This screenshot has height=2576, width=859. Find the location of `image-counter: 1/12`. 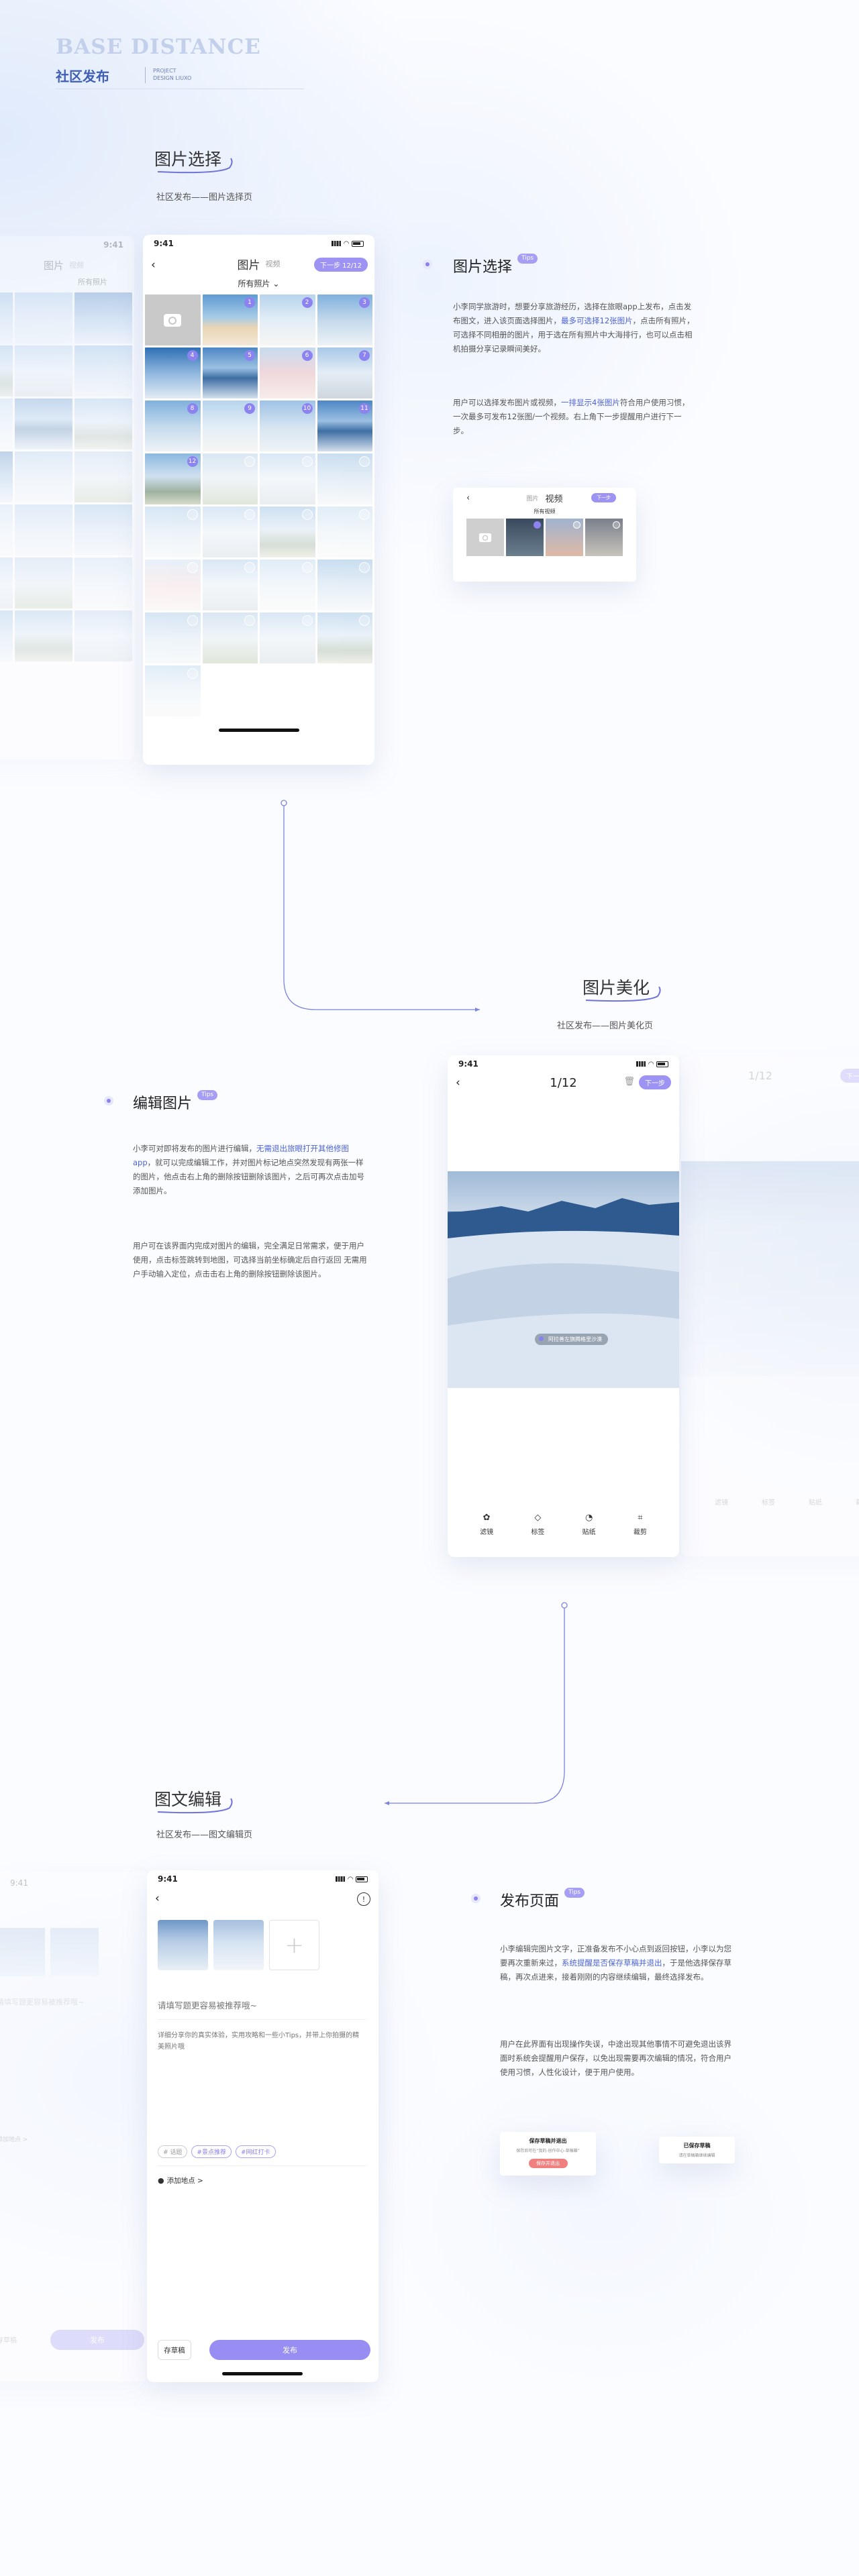

image-counter: 1/12 is located at coordinates (564, 1082).